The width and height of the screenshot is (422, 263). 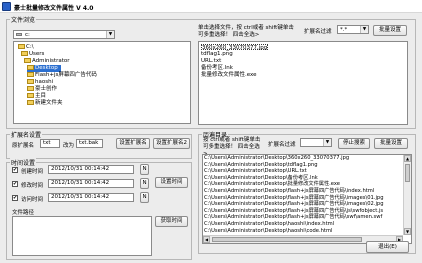 I want to click on tree-item-haoshi-create: 豪士创作, so click(x=42, y=89).